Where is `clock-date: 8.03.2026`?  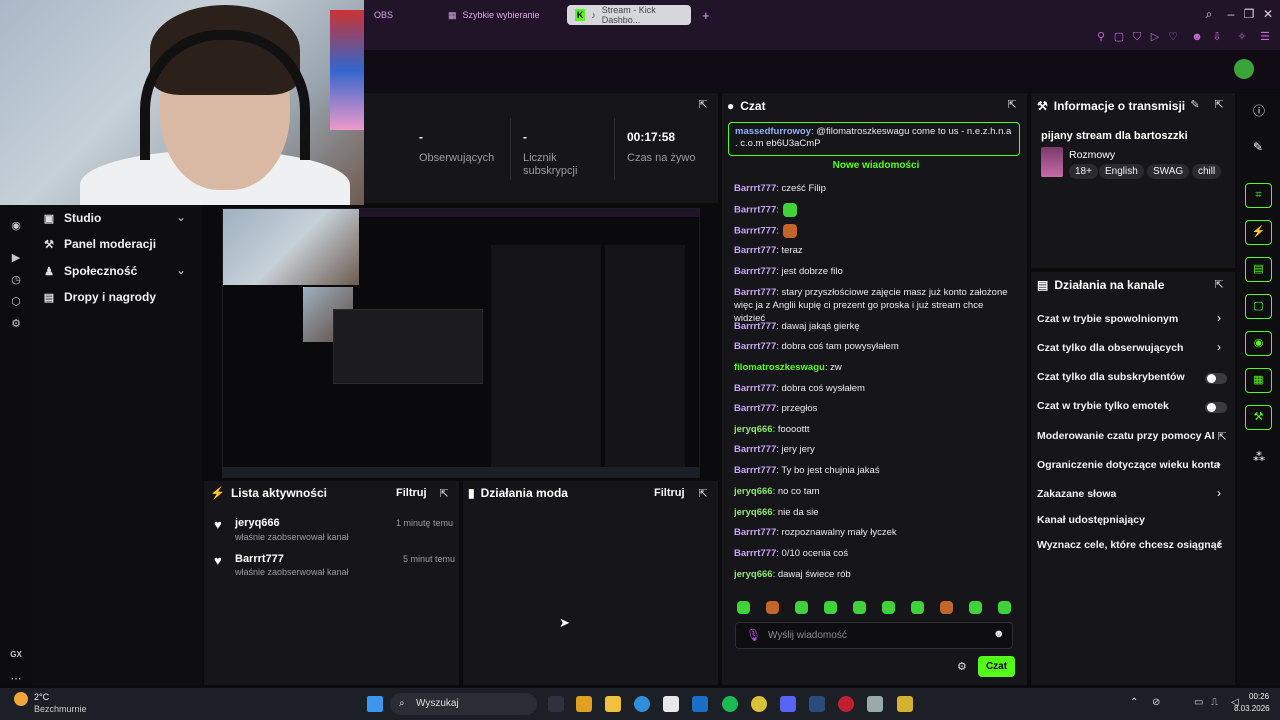 clock-date: 8.03.2026 is located at coordinates (1252, 708).